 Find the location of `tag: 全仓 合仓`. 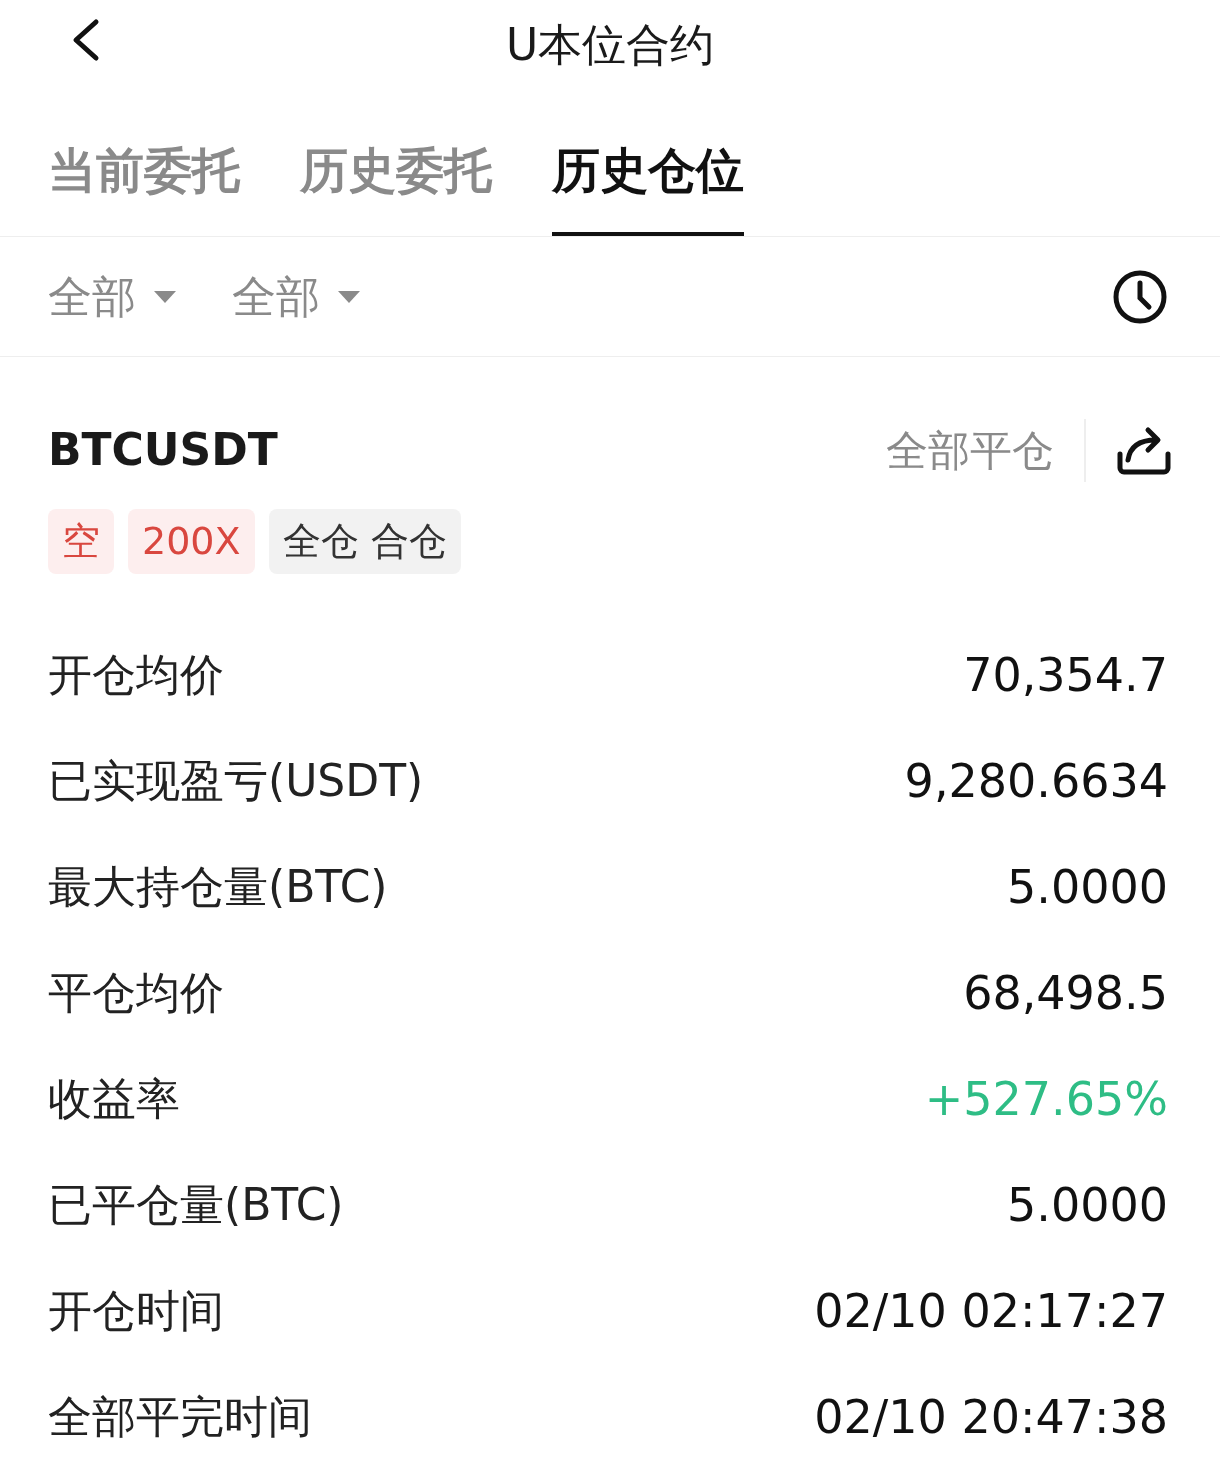

tag: 全仓 合仓 is located at coordinates (364, 541).